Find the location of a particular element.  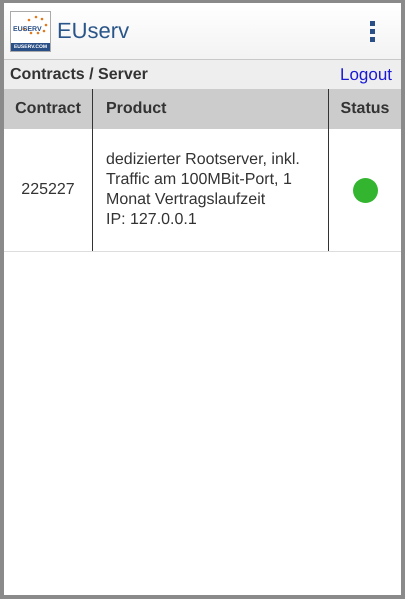

app-title: EUserv is located at coordinates (93, 31).